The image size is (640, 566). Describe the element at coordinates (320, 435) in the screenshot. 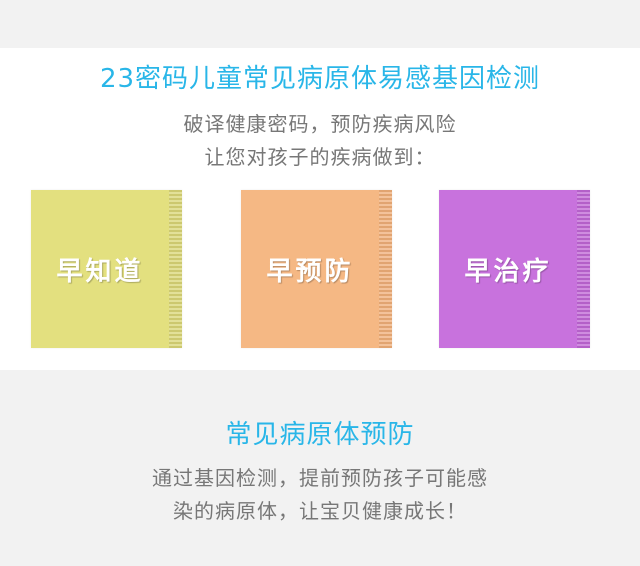

I see `section-title: 常见病原体预防` at that location.